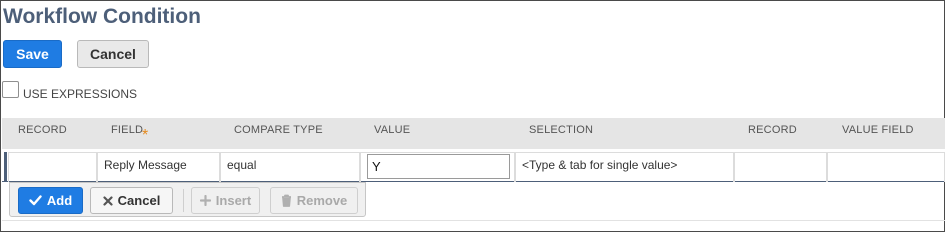 This screenshot has width=945, height=240. Describe the element at coordinates (878, 130) in the screenshot. I see `column-header-value-field: VALUE FIELD` at that location.